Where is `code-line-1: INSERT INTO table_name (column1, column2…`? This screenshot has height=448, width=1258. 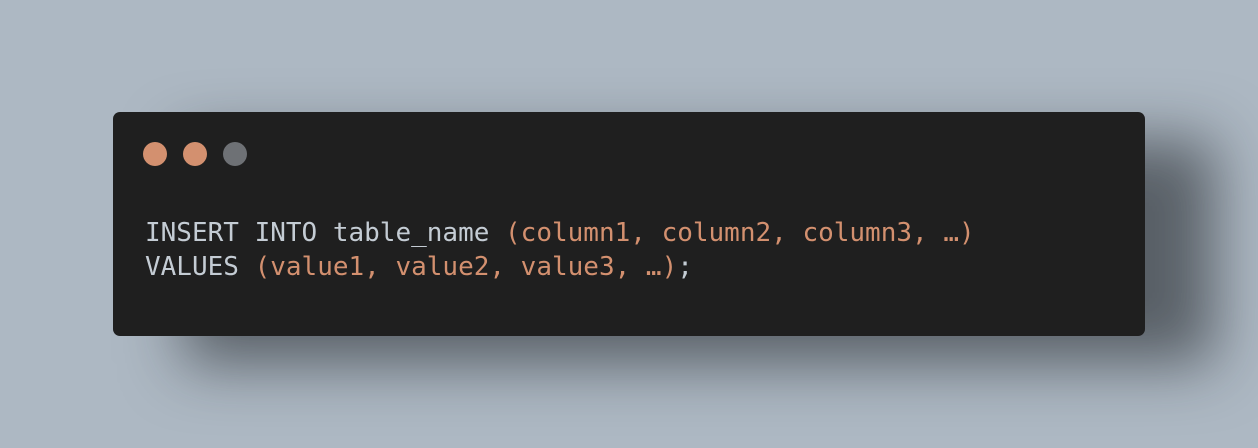
code-line-1: INSERT INTO table_name (column1, column2… is located at coordinates (560, 233).